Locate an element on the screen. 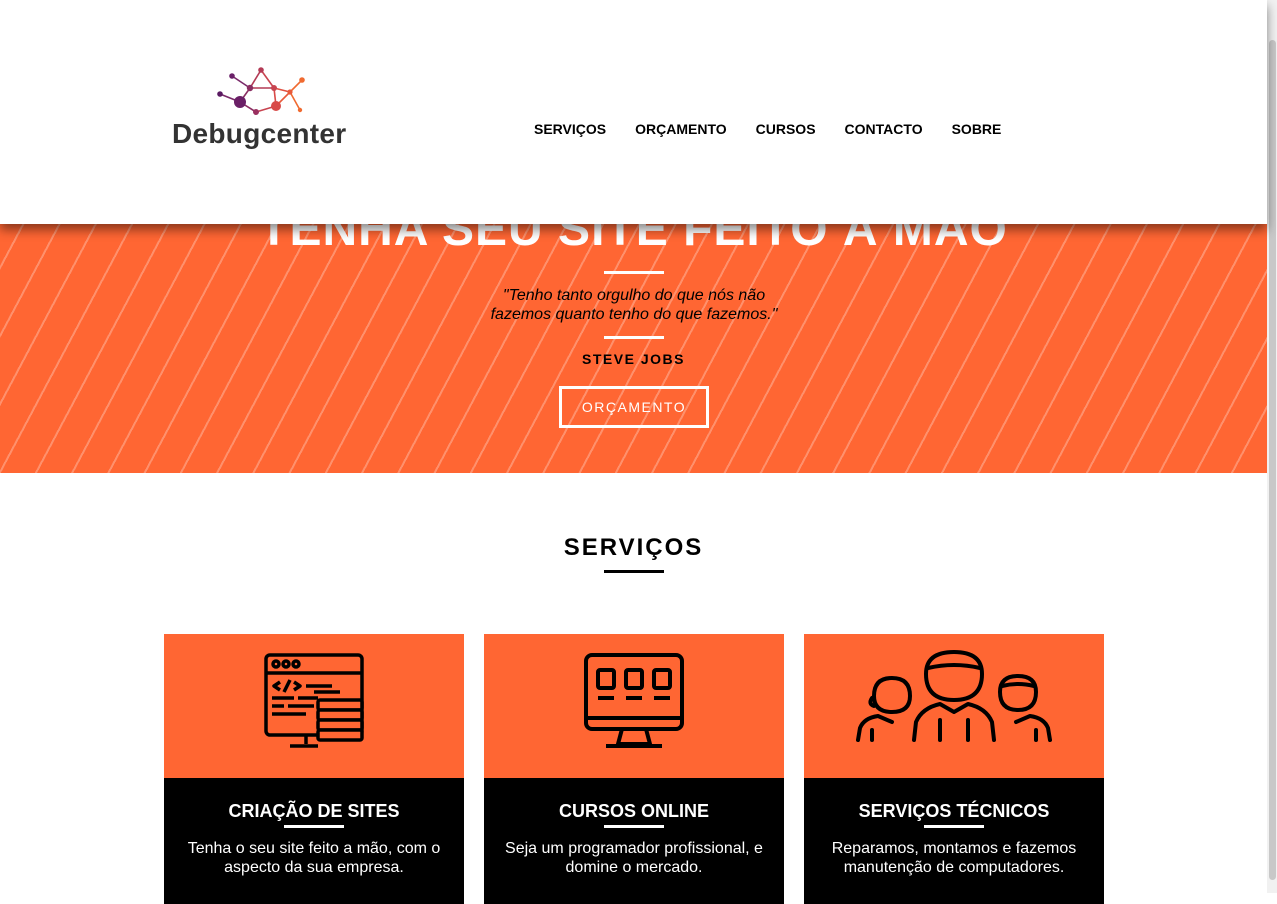  nav-item-servicos: SERVIÇOS is located at coordinates (570, 129).